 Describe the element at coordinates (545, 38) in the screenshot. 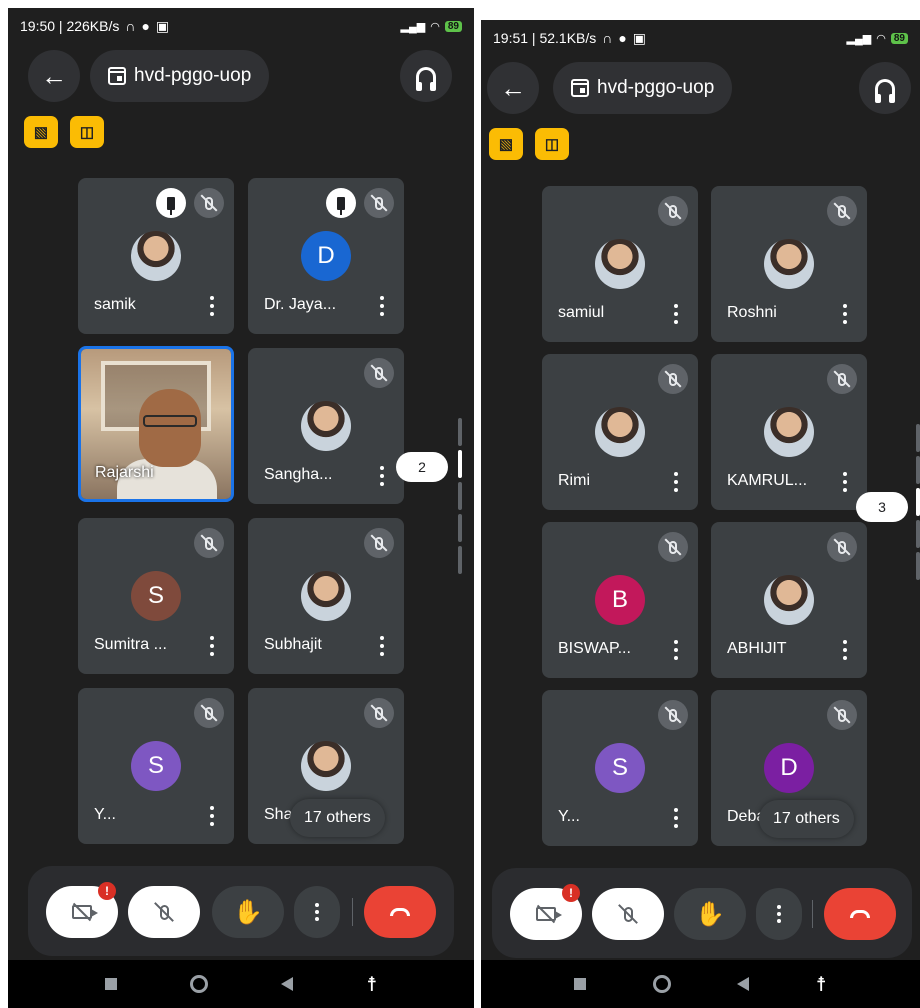

I see `status-time-speed: 19:51 | 52.1KB/s` at that location.